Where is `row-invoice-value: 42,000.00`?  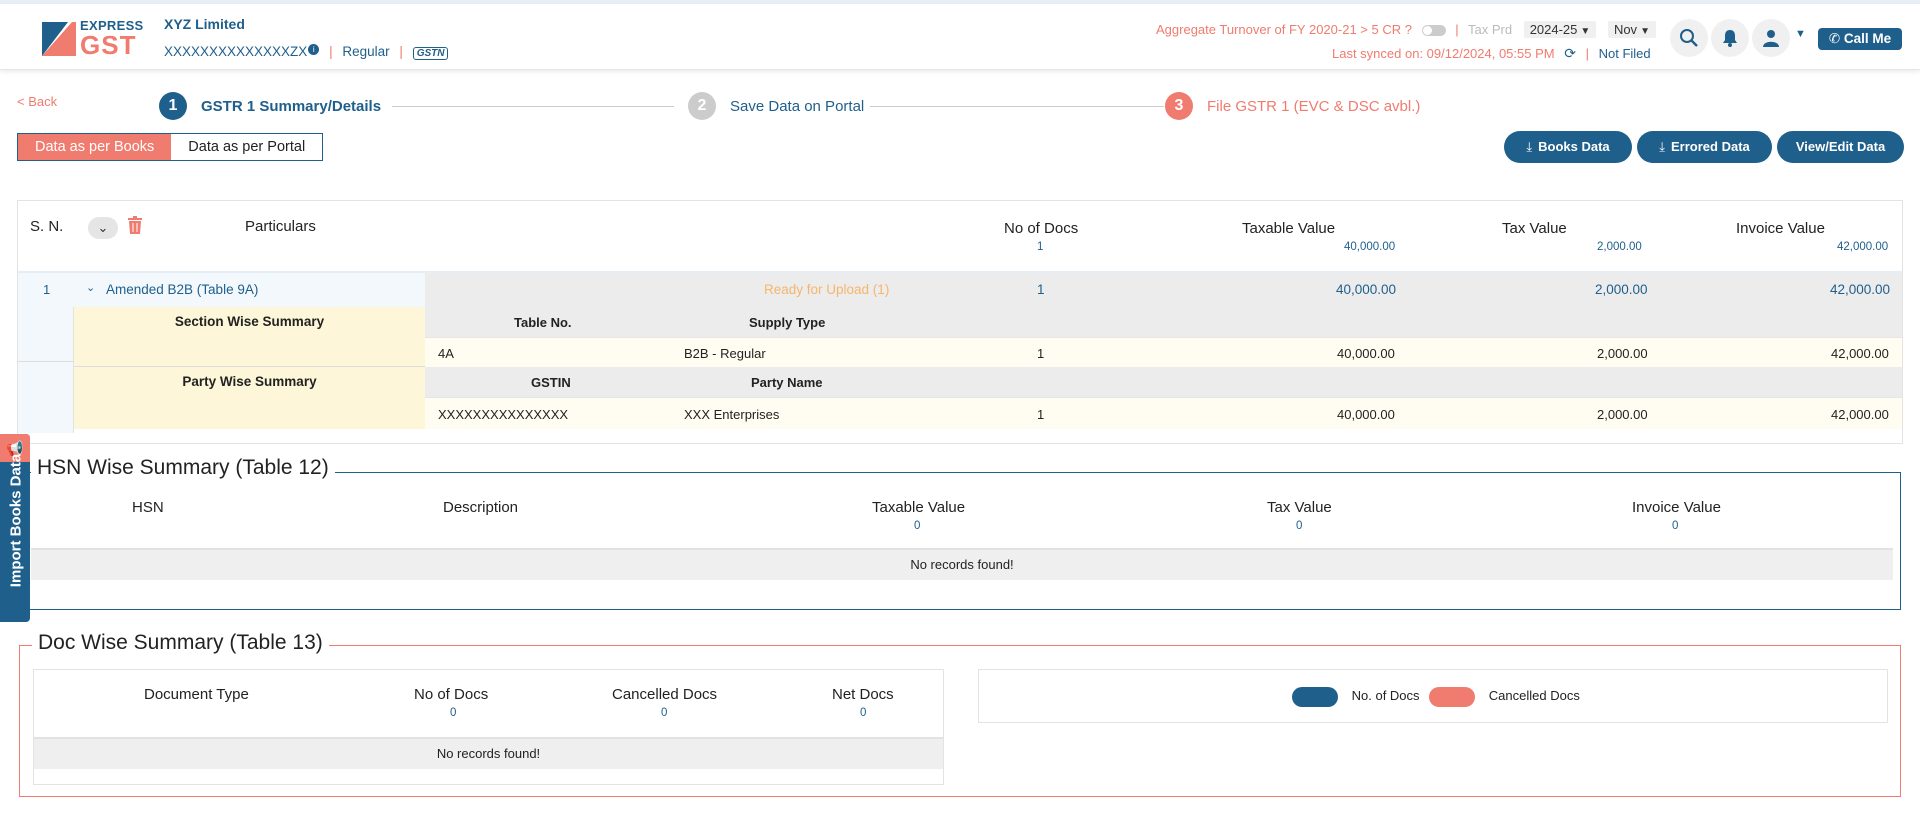
row-invoice-value: 42,000.00 is located at coordinates (1860, 289).